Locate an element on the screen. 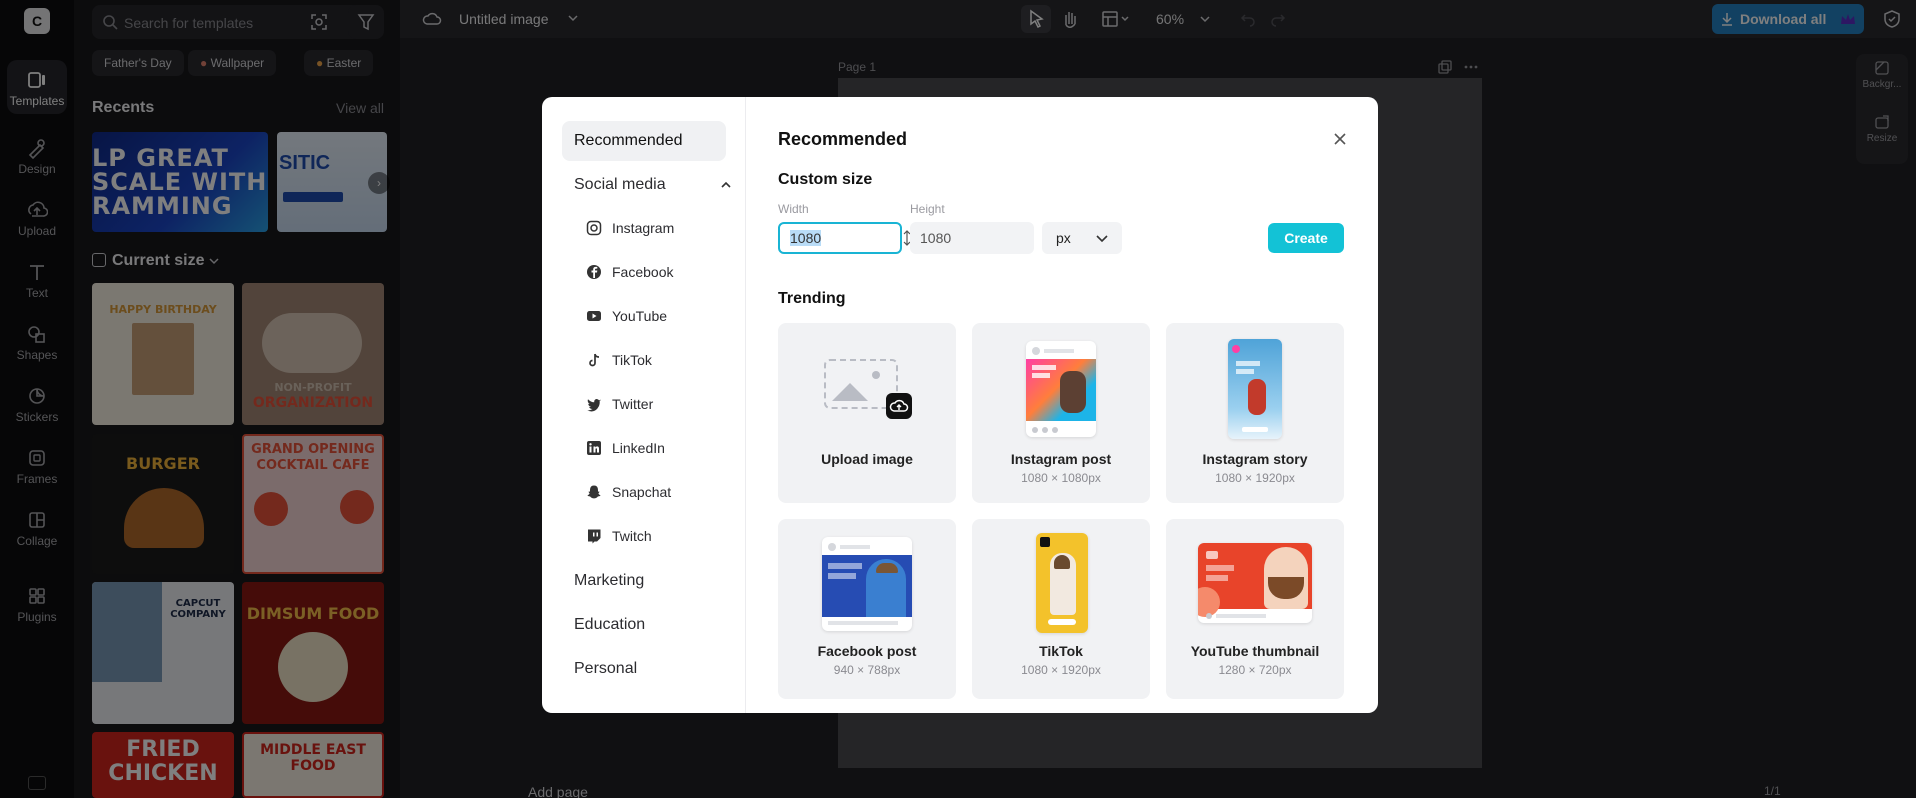 The image size is (1916, 798). width-label: Width is located at coordinates (793, 209).